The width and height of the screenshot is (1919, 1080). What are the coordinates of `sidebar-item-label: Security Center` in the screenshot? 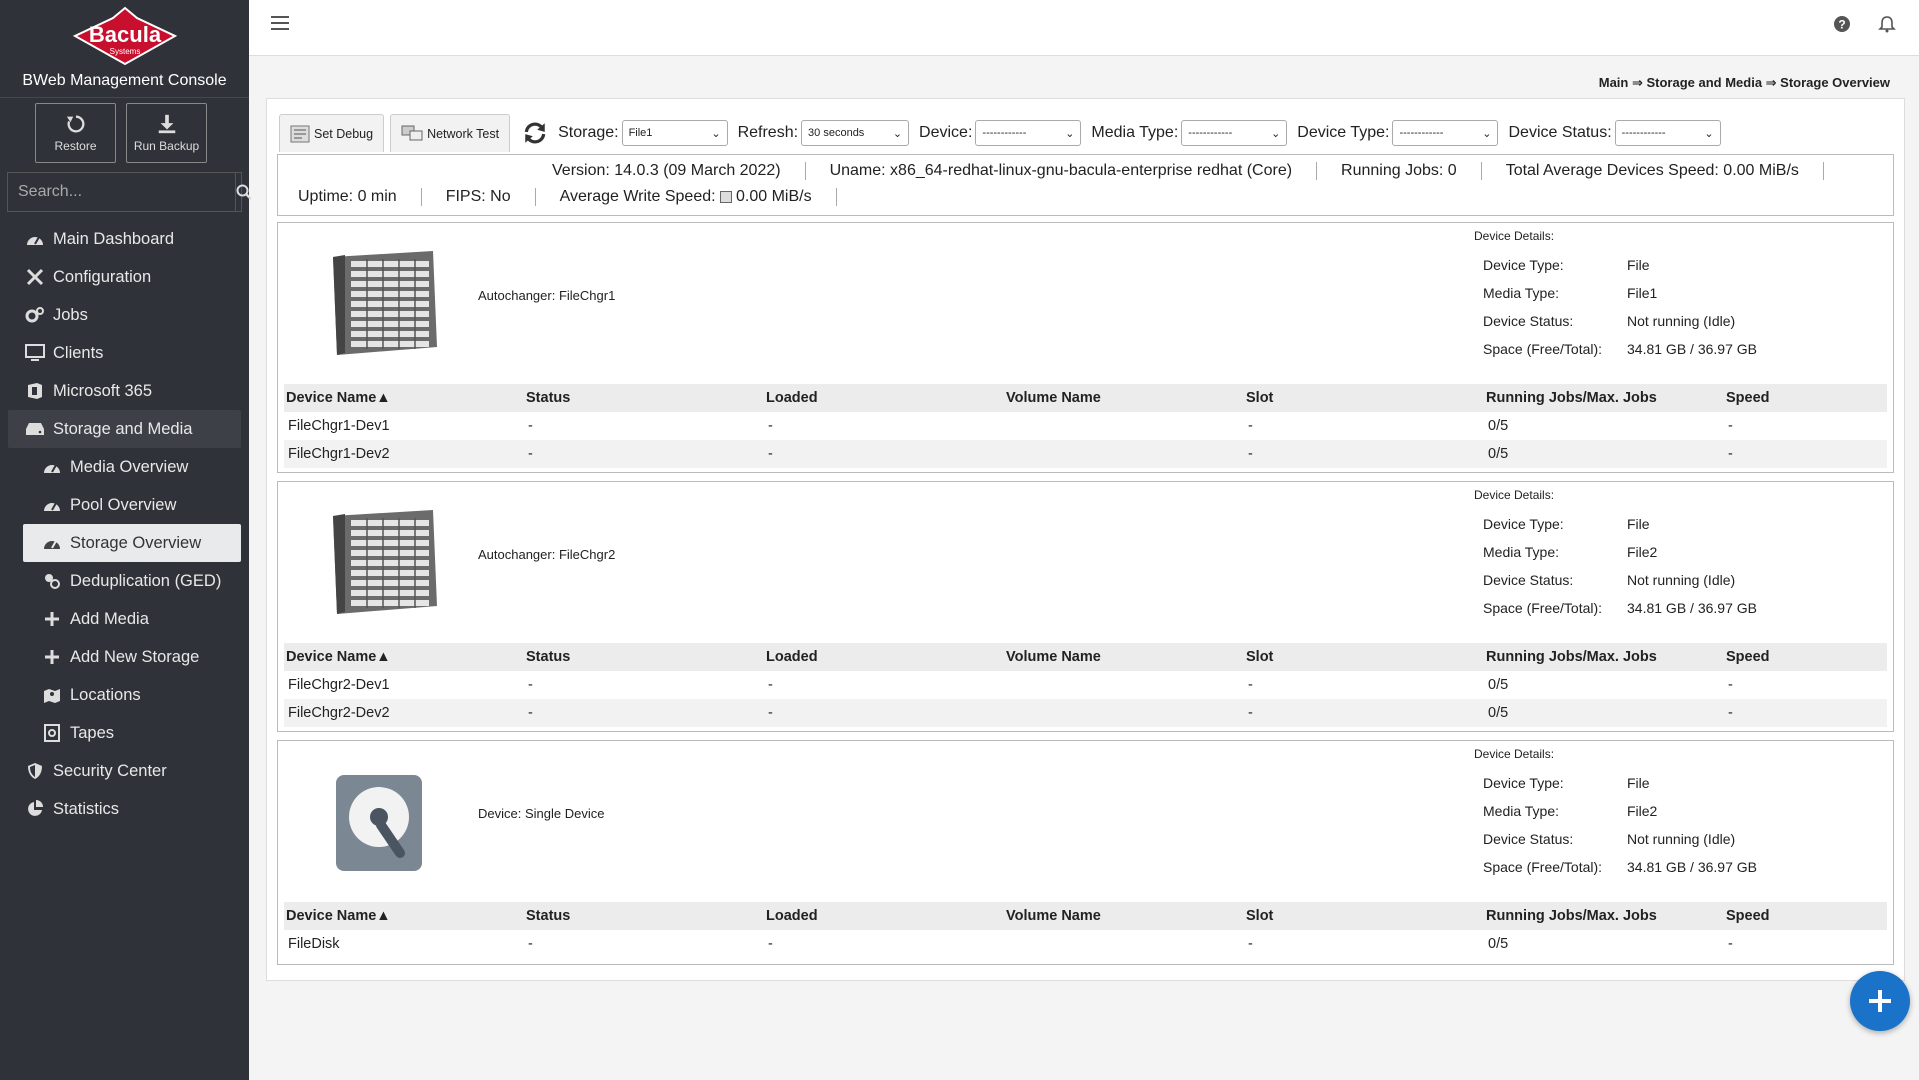 It's located at (110, 770).